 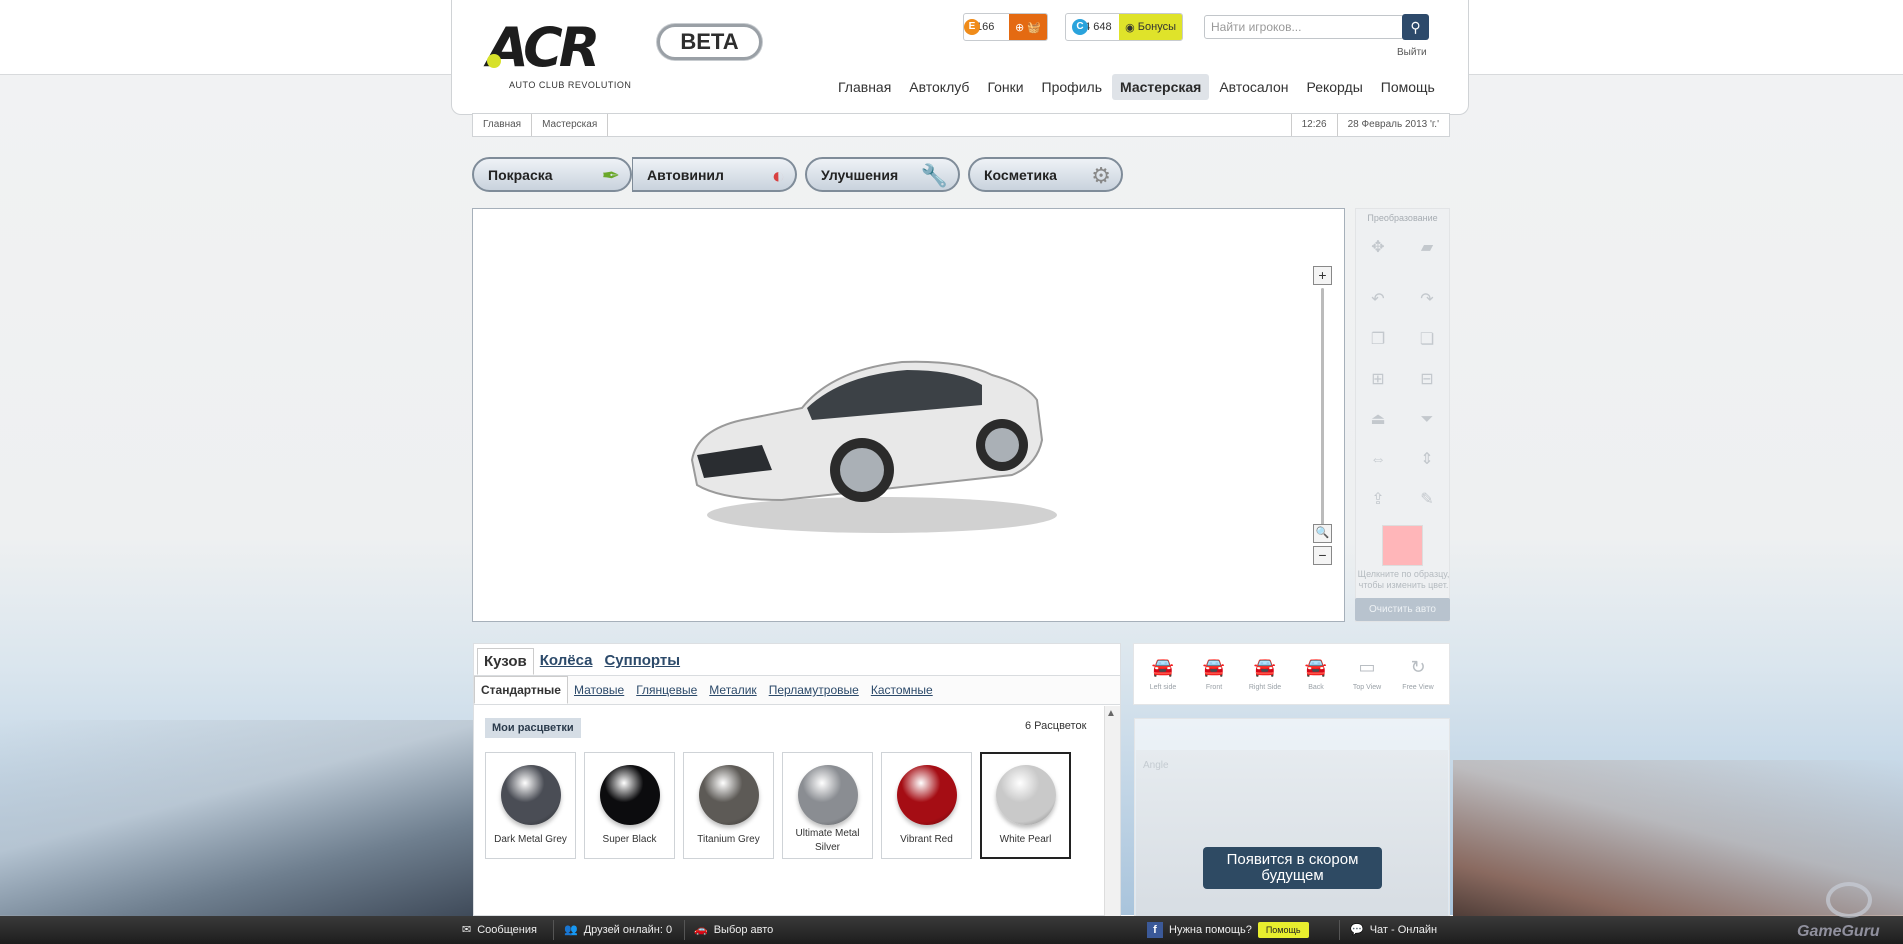 What do you see at coordinates (570, 85) in the screenshot?
I see `logo-subtitle: AUTO CLUB REVOLUTION` at bounding box center [570, 85].